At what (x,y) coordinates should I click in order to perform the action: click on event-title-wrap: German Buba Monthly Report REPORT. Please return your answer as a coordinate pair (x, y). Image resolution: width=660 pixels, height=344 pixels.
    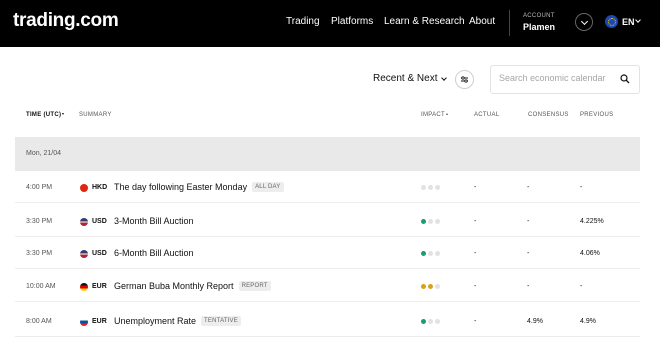
    Looking at the image, I should click on (192, 286).